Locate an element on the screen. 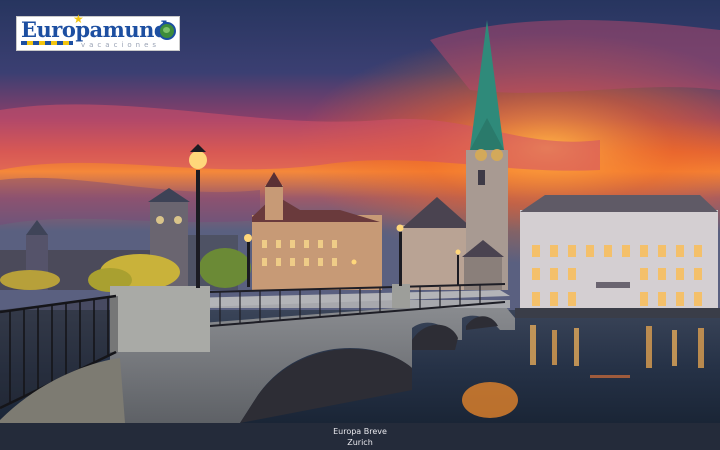 This screenshot has width=720, height=450. caption-tour-name: Europa Breve is located at coordinates (360, 431).